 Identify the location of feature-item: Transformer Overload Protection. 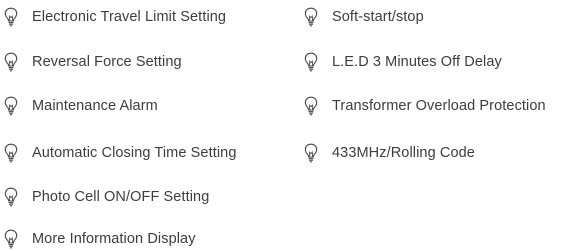
(425, 106).